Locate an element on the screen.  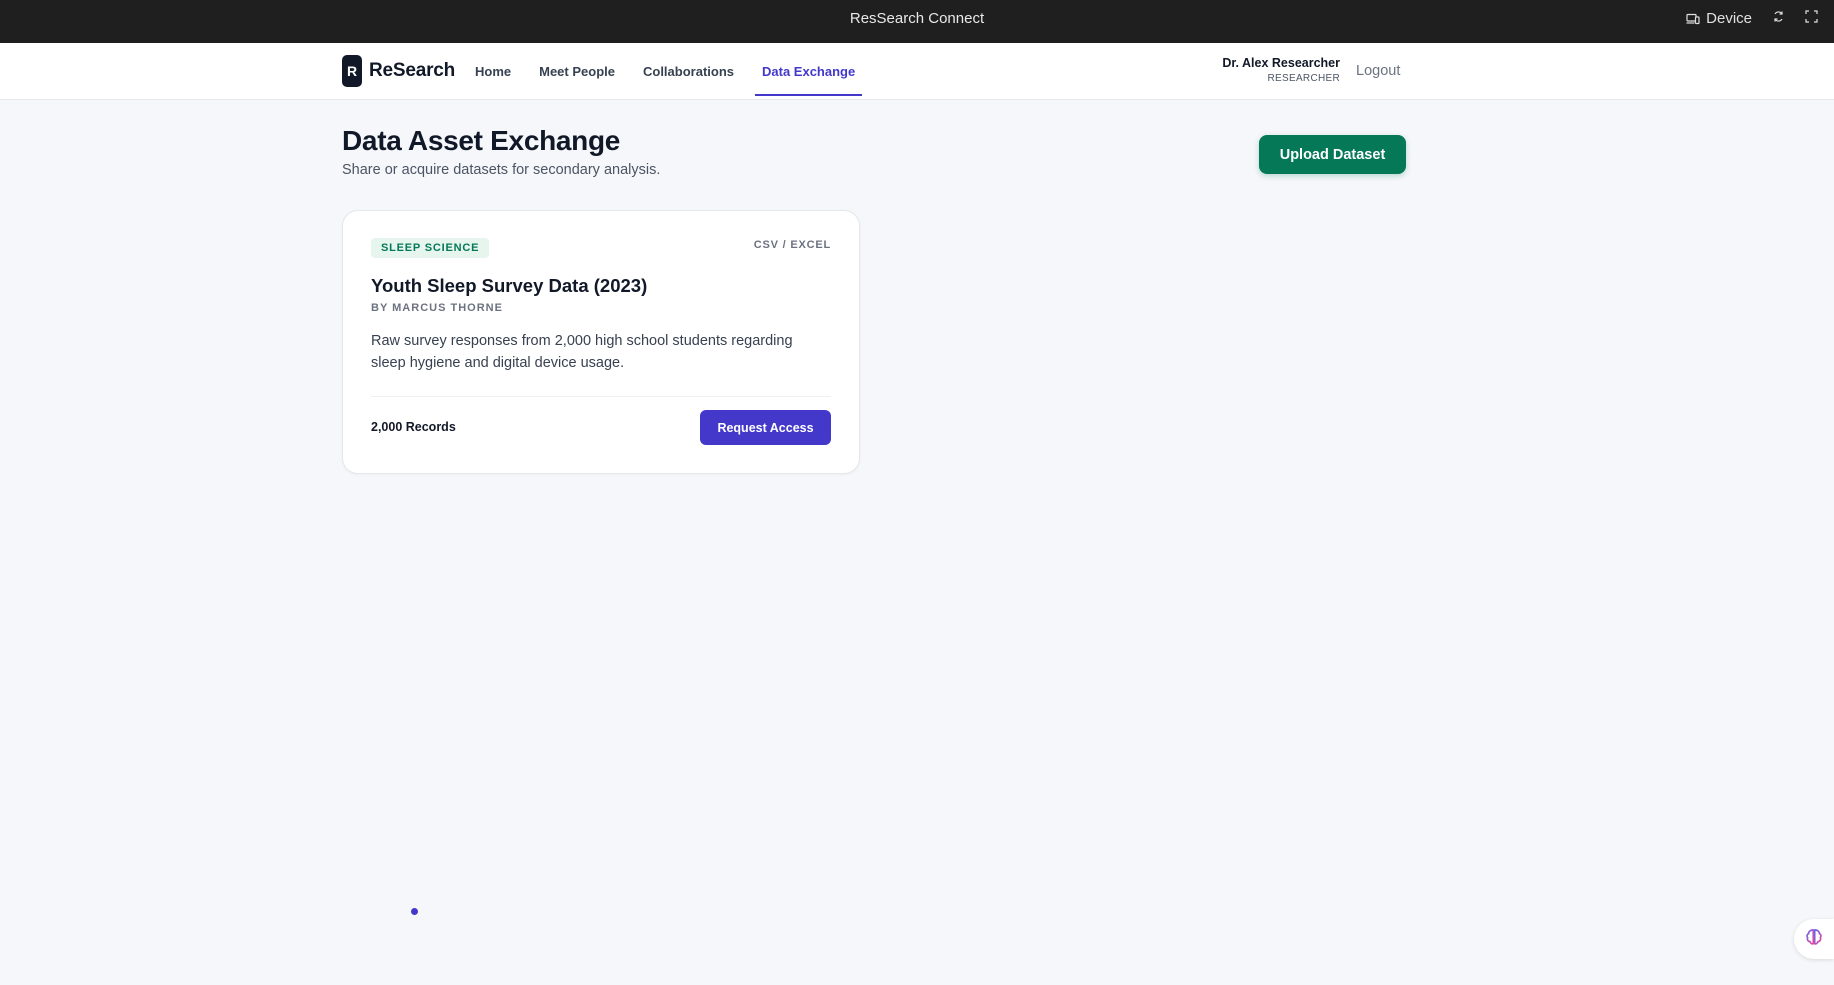
logout-button: Logout is located at coordinates (1378, 71).